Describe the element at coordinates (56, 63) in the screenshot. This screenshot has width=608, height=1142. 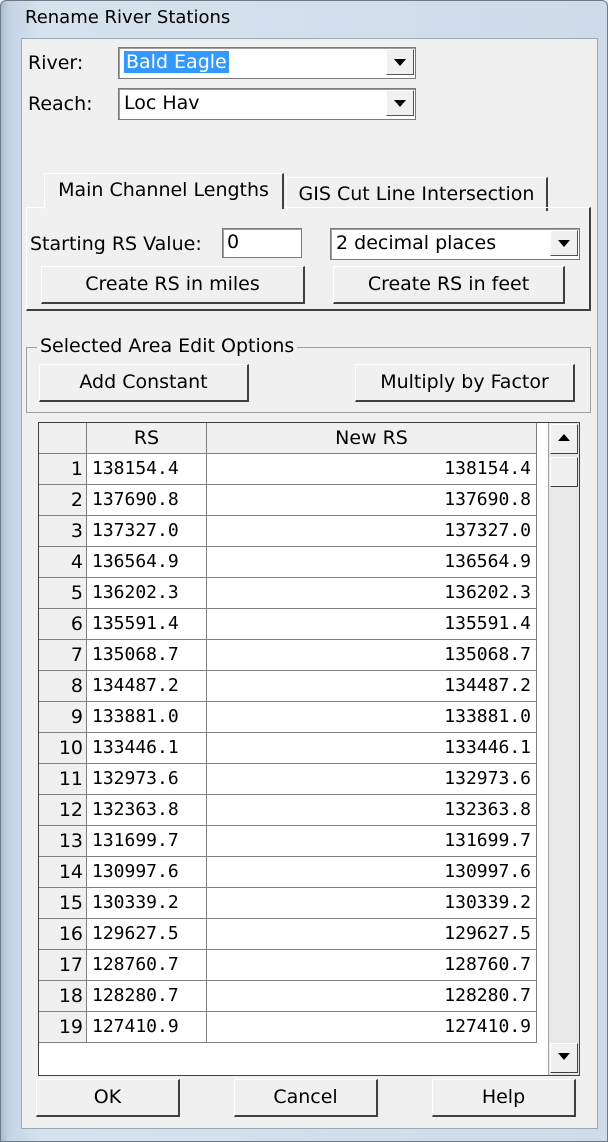
I see `river-label: River:` at that location.